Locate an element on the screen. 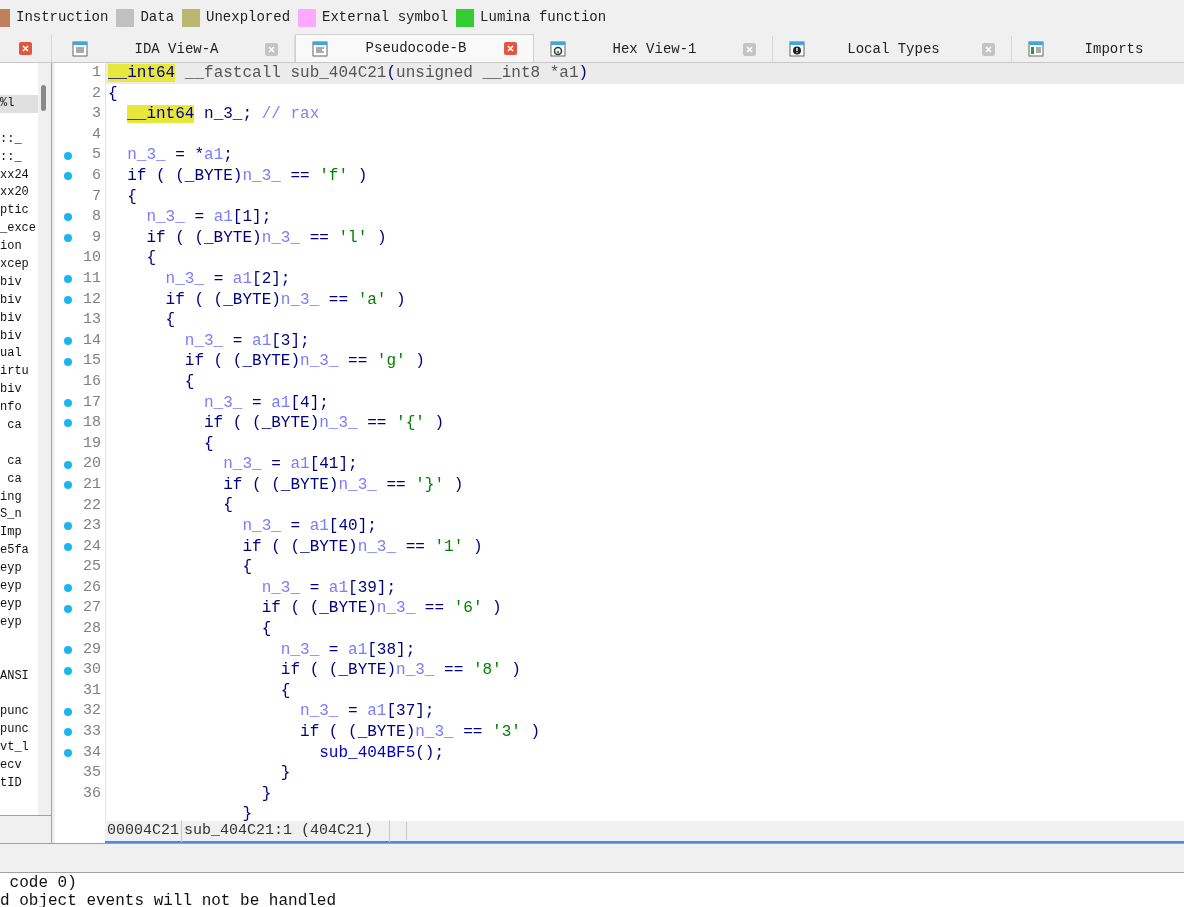 The image size is (1184, 907). line-number: 1 is located at coordinates (96, 73).